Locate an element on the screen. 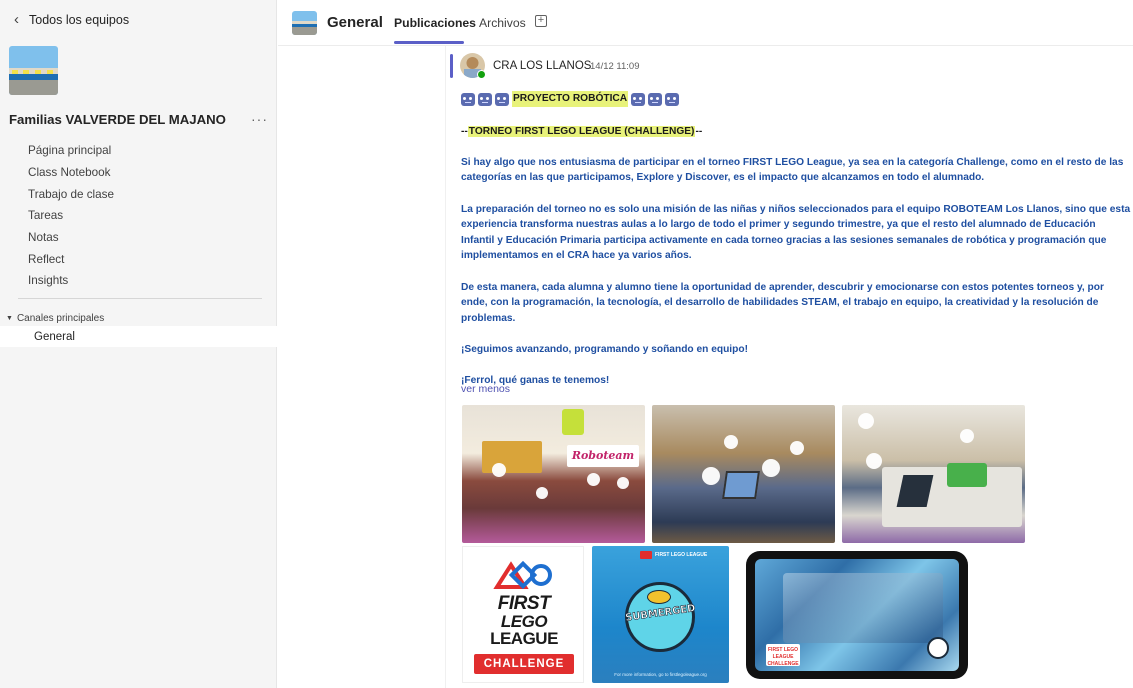 The height and width of the screenshot is (688, 1133). post-closing: ¡Ferrol, qué ganas te tenemos! is located at coordinates (535, 381).